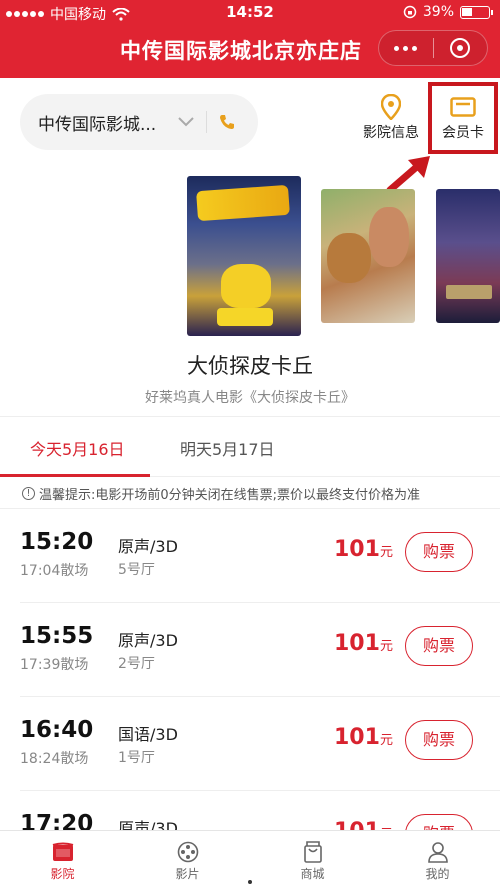 The height and width of the screenshot is (888, 500). What do you see at coordinates (438, 12) in the screenshot?
I see `battery-percent: 39%` at bounding box center [438, 12].